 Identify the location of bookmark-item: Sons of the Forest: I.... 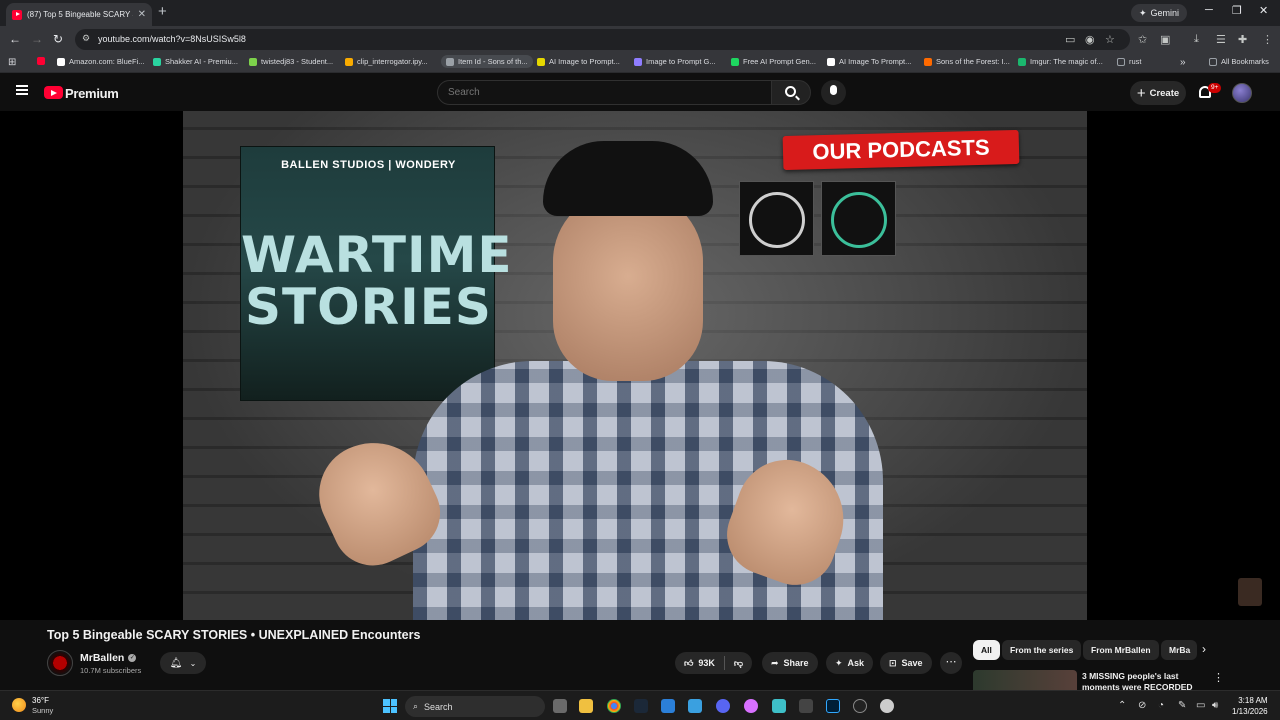
(967, 61).